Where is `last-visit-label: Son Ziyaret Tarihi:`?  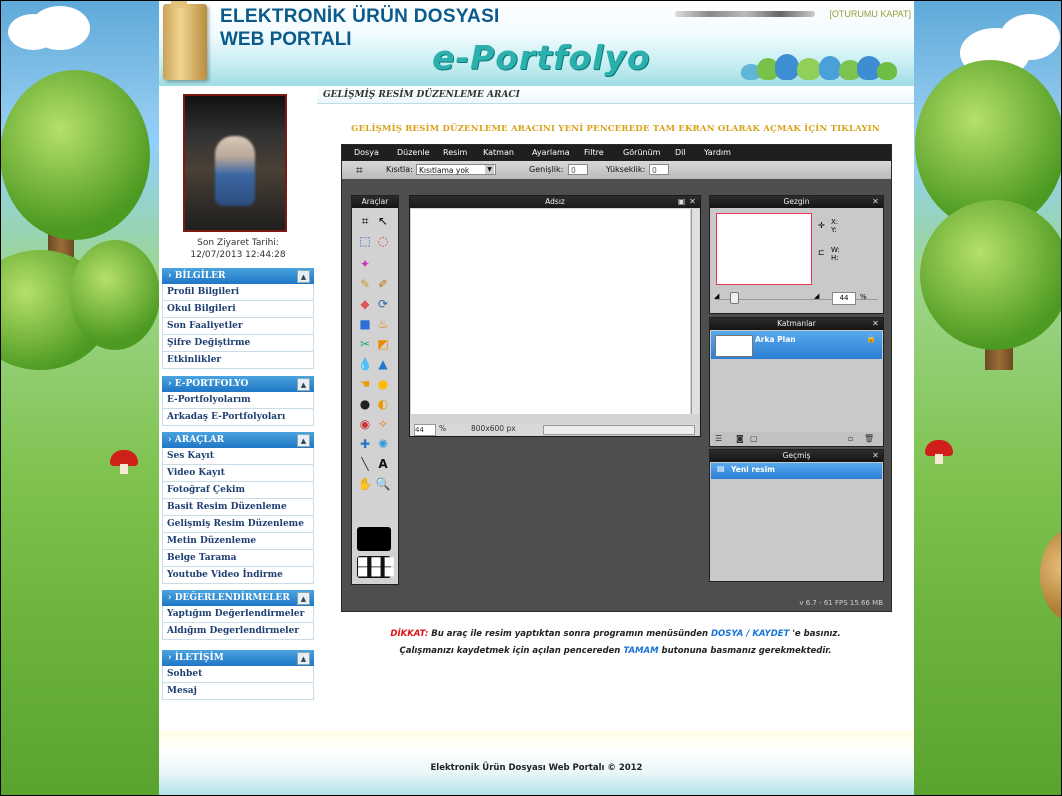 last-visit-label: Son Ziyaret Tarihi: is located at coordinates (238, 243).